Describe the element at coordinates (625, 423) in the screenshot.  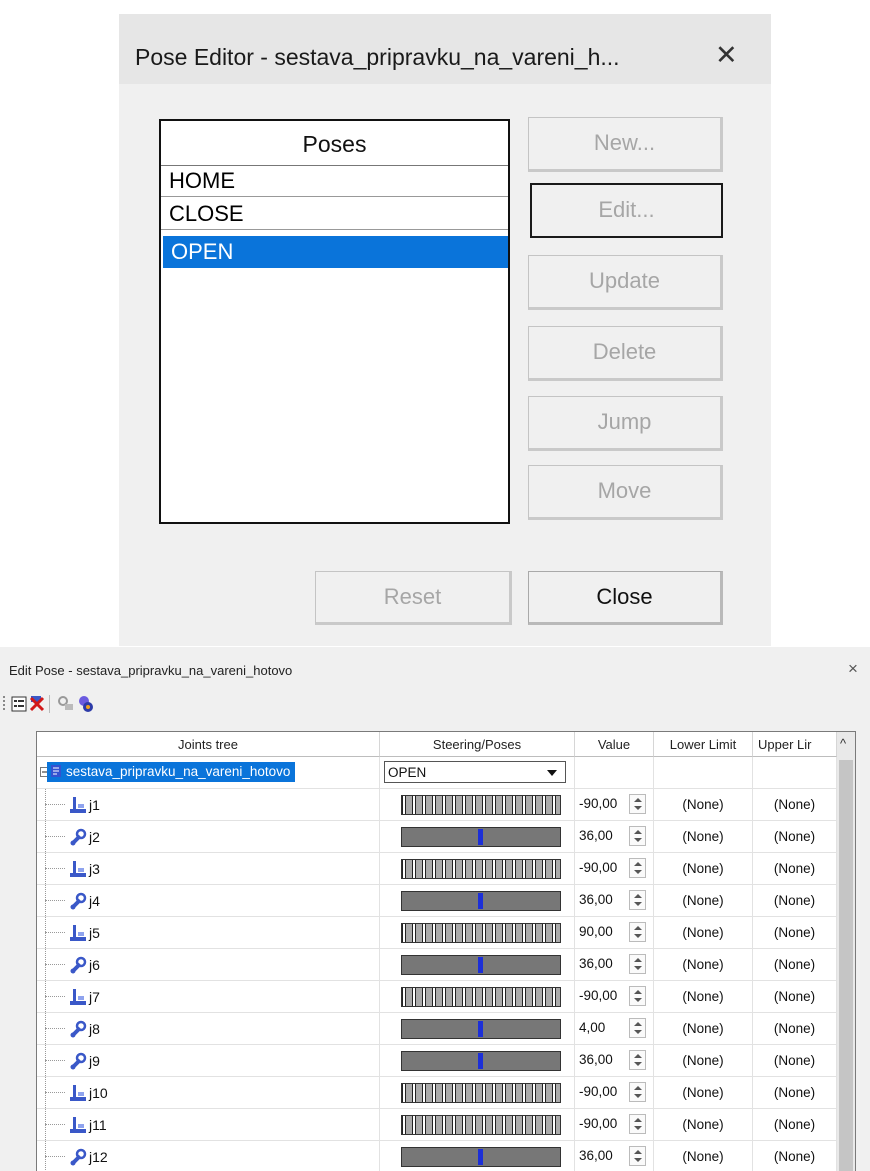
I see `jump-button: Jump` at that location.